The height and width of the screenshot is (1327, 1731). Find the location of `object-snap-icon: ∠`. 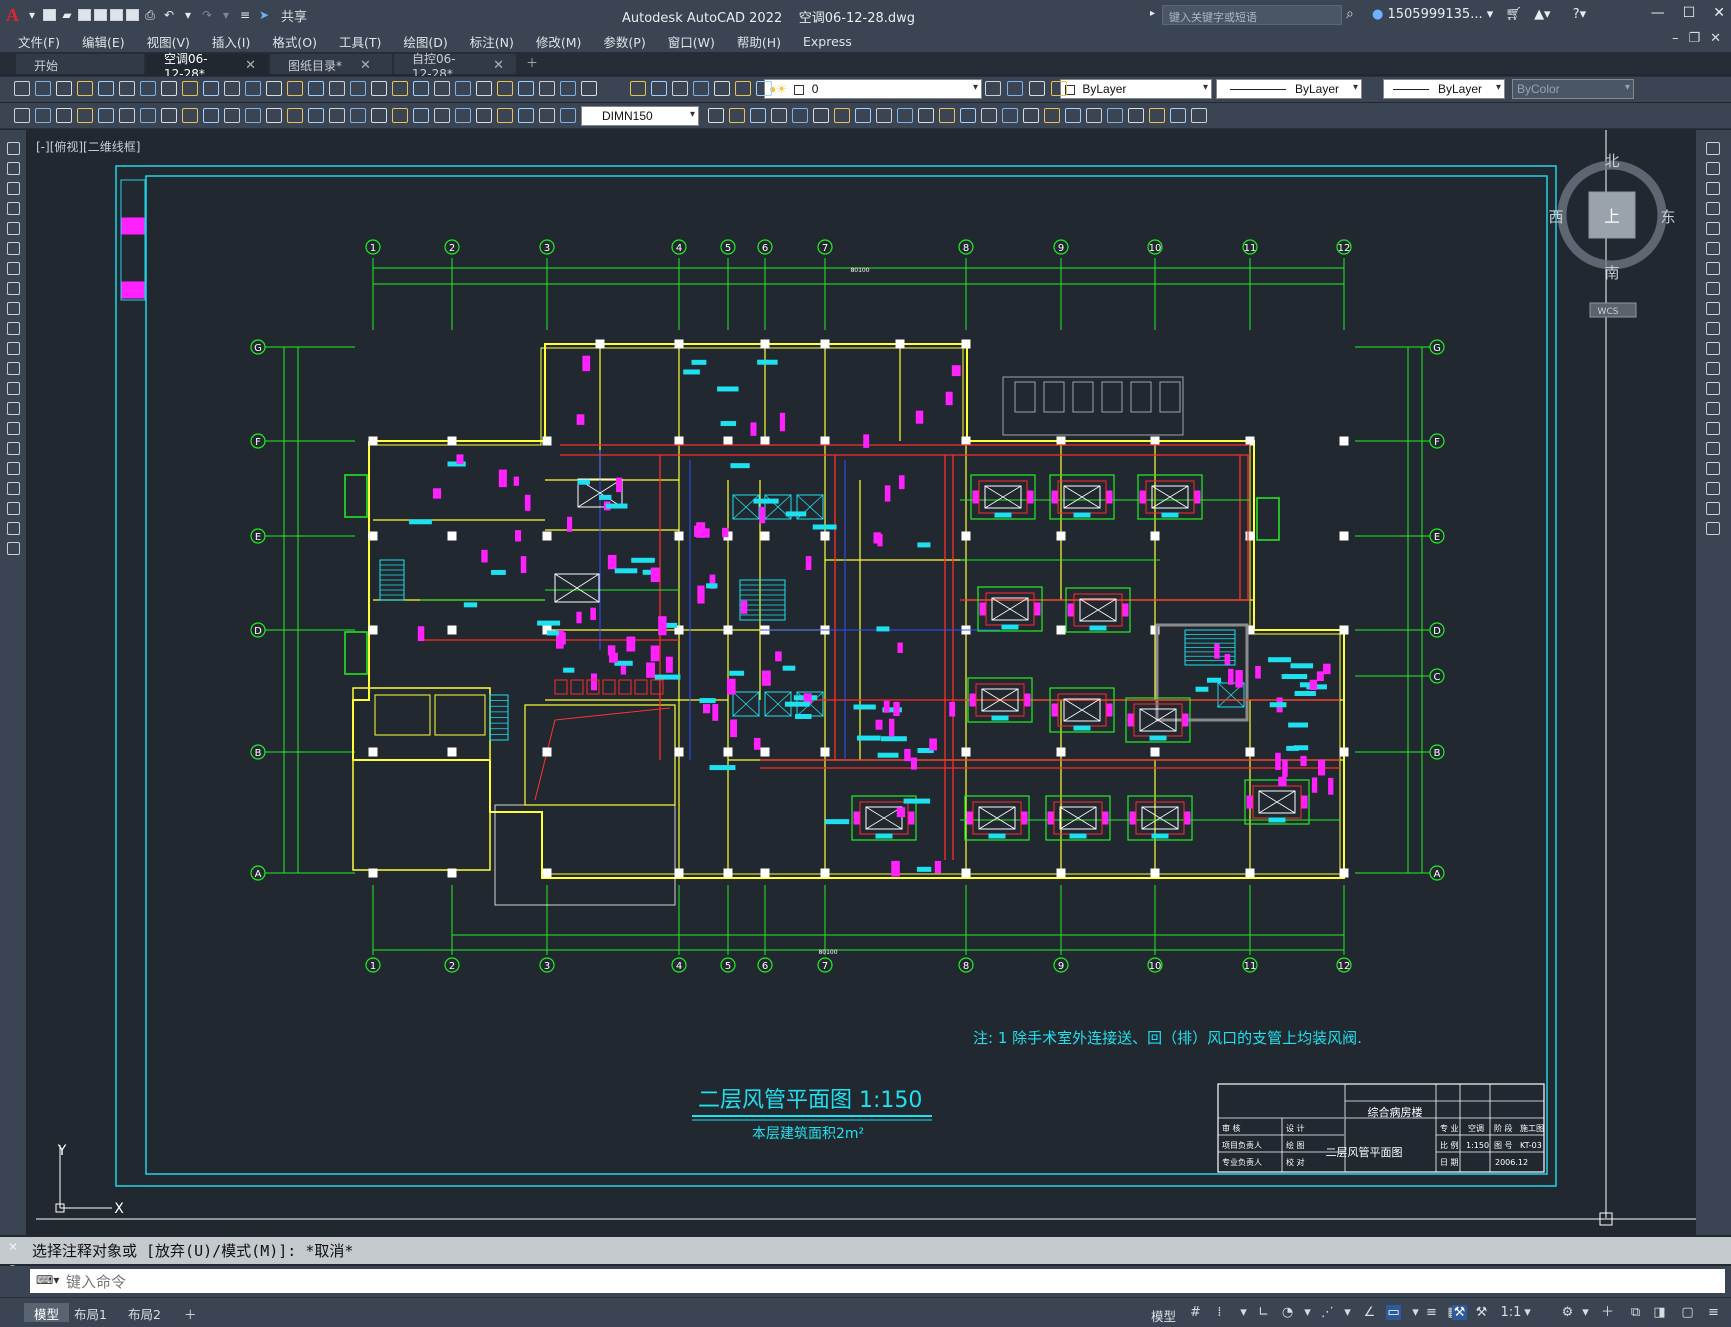

object-snap-icon: ∠ is located at coordinates (1369, 1312).